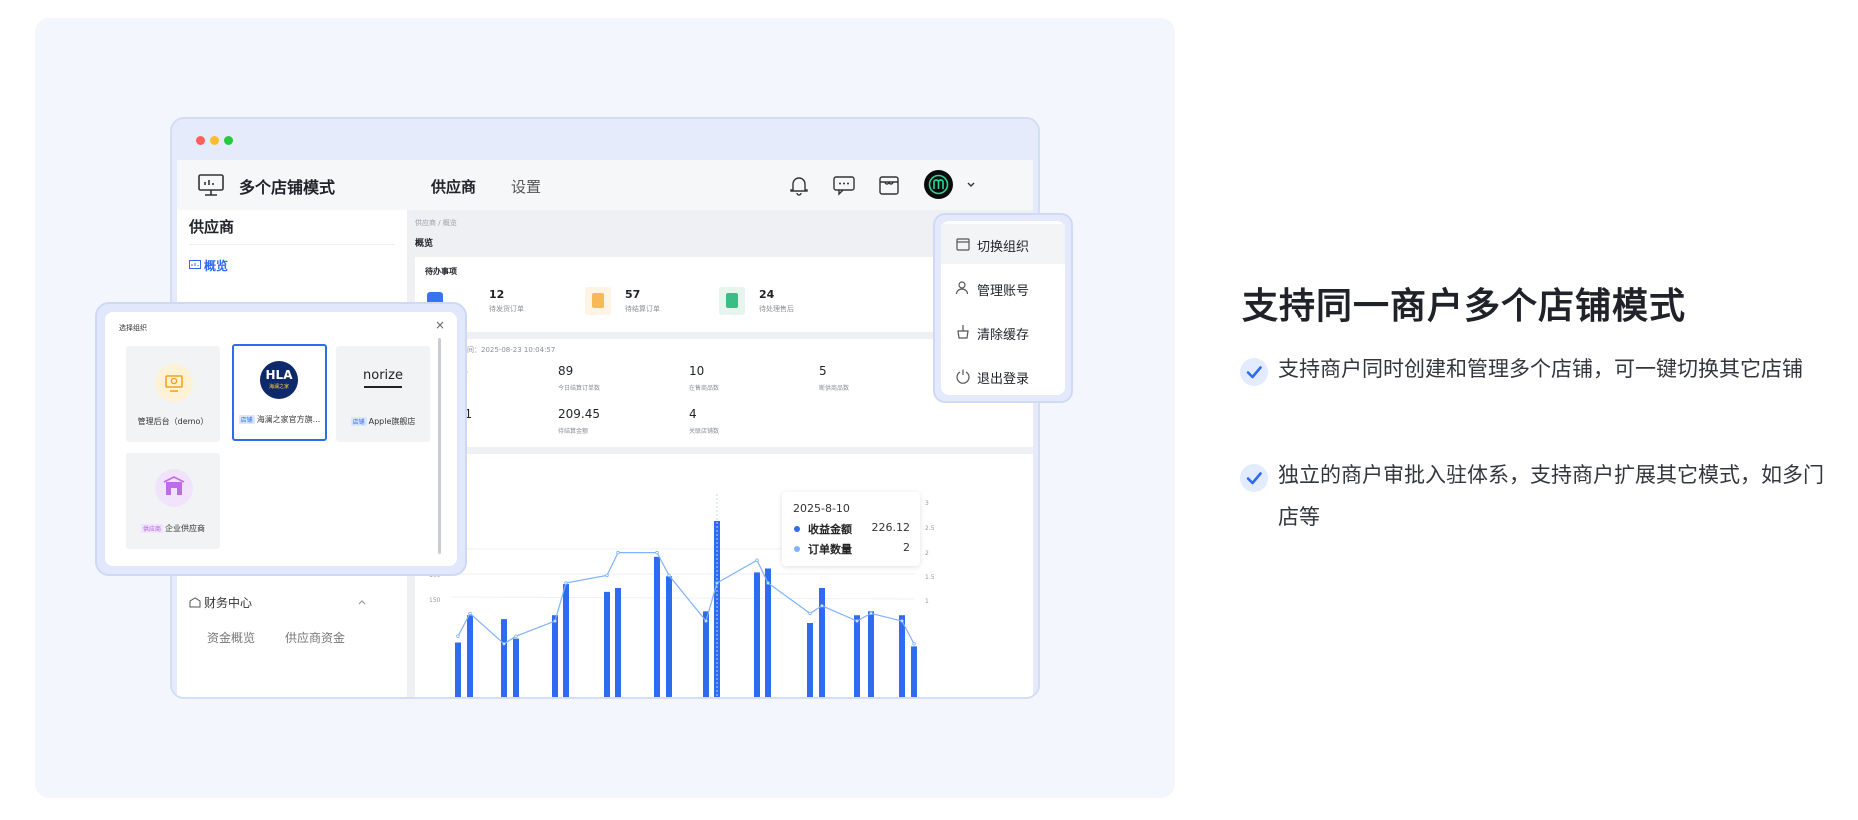  What do you see at coordinates (383, 421) in the screenshot?
I see `org-label: 店铺 Apple旗舰店` at bounding box center [383, 421].